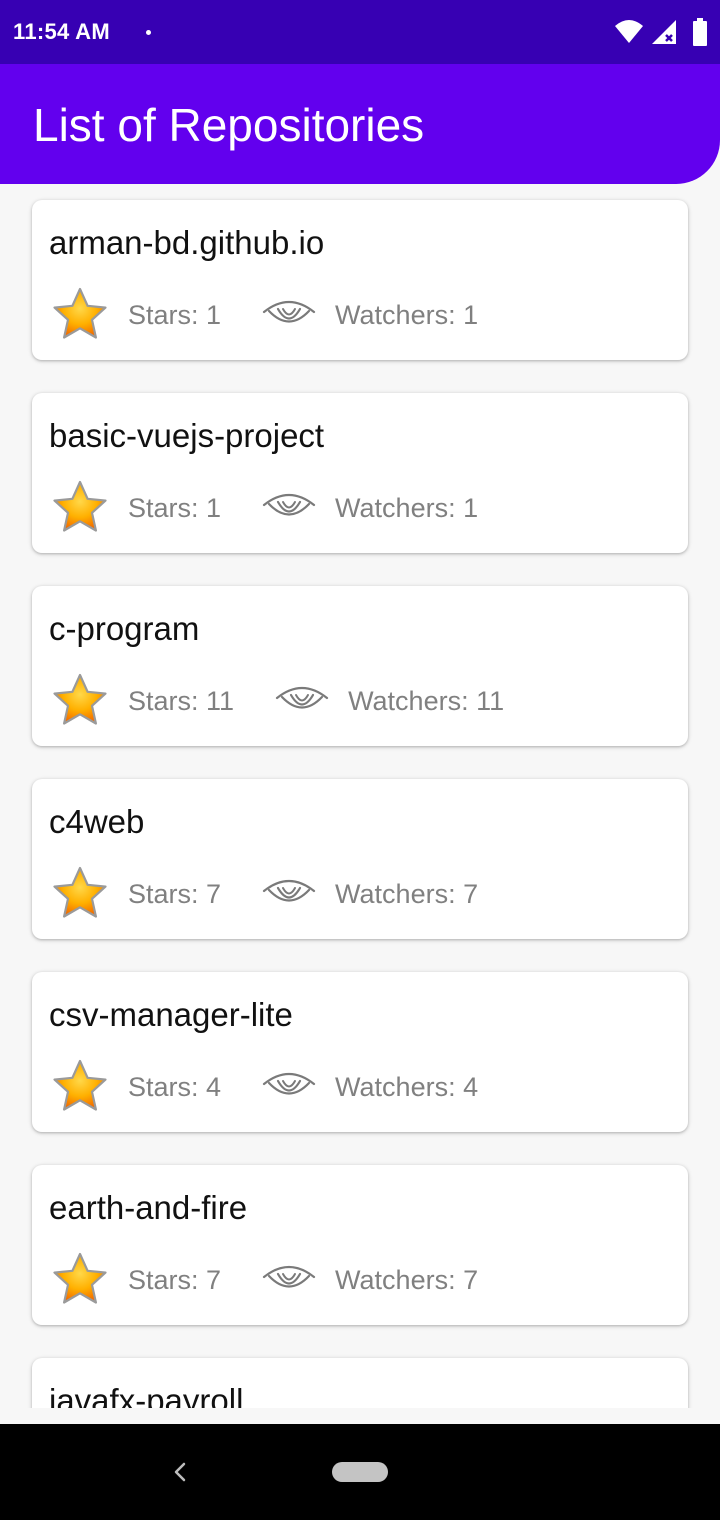  What do you see at coordinates (360, 473) in the screenshot?
I see `repository-card: basic-vuejs-project Stars: 1 Watchers: 1` at bounding box center [360, 473].